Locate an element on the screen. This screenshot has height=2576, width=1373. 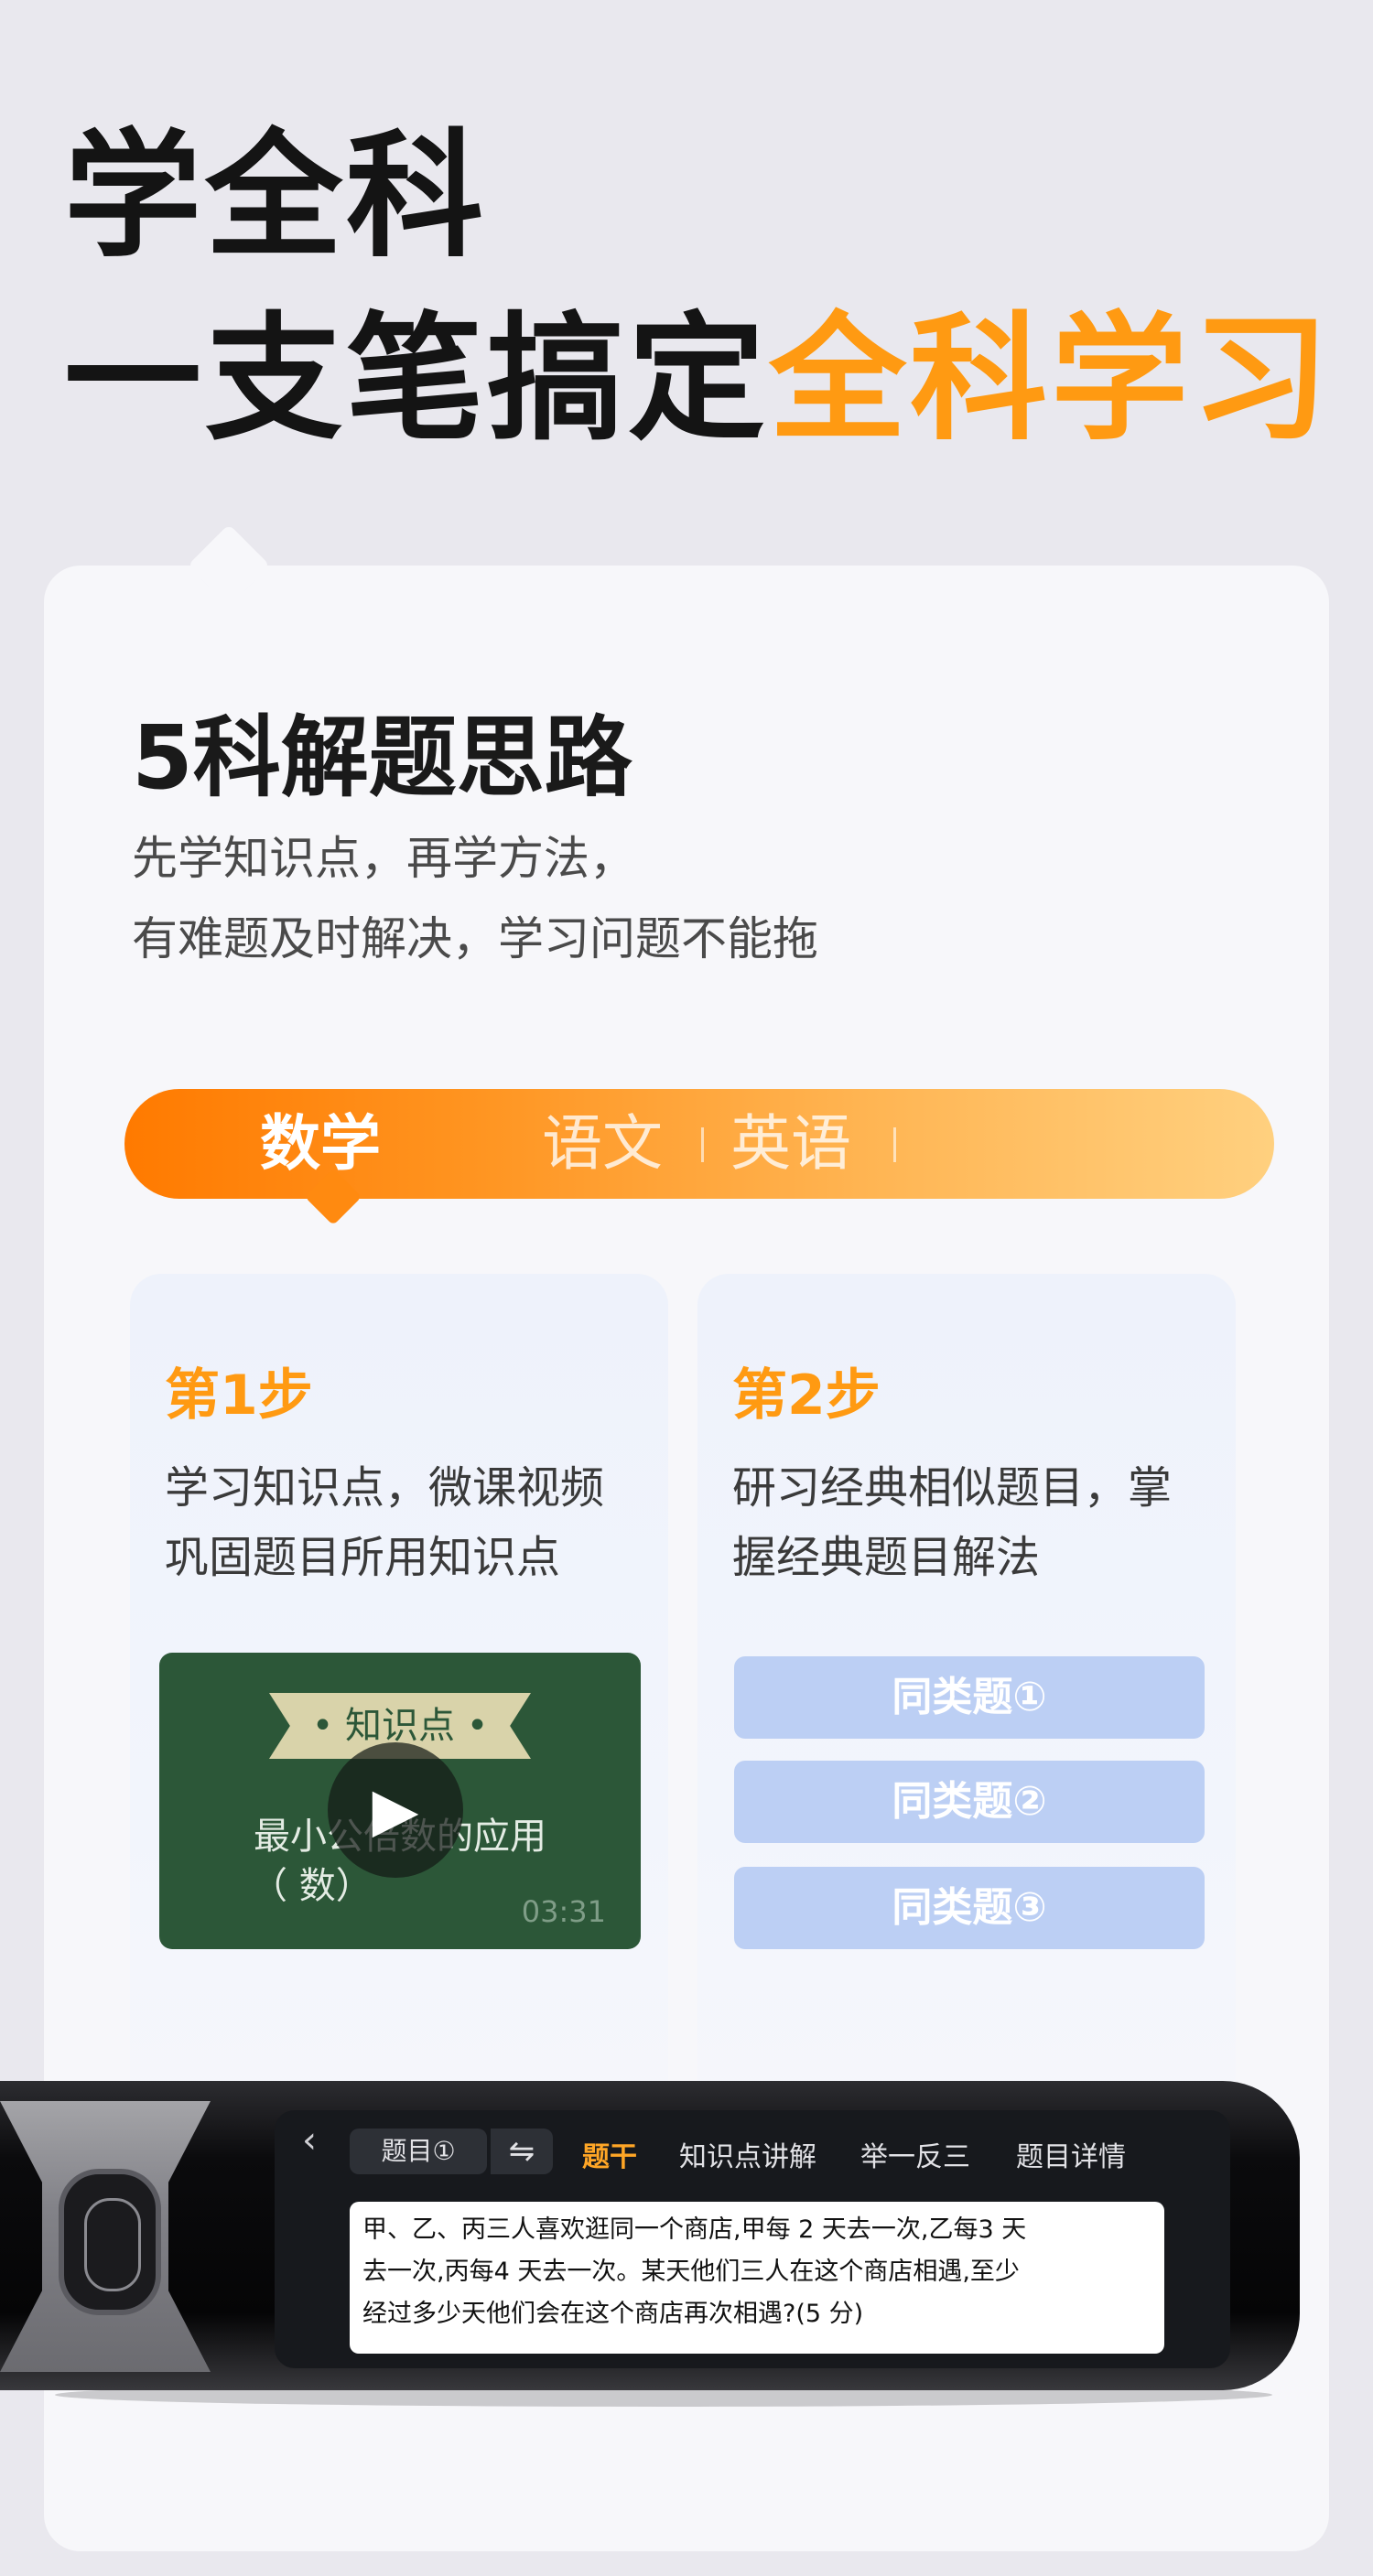
tab-english: 英语 is located at coordinates (791, 1144).